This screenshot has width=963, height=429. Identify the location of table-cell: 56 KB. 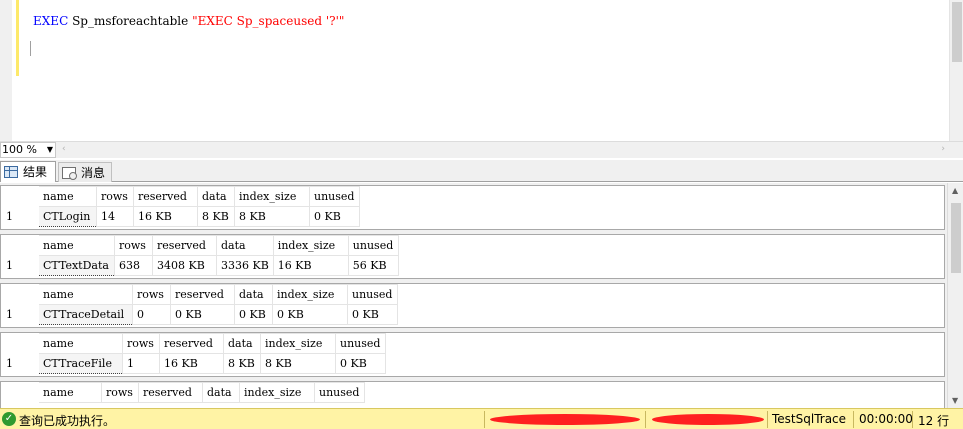
(373, 265).